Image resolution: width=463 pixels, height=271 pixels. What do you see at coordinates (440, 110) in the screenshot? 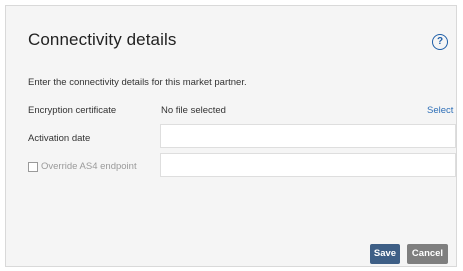
I see `select-certificate-link: Select` at bounding box center [440, 110].